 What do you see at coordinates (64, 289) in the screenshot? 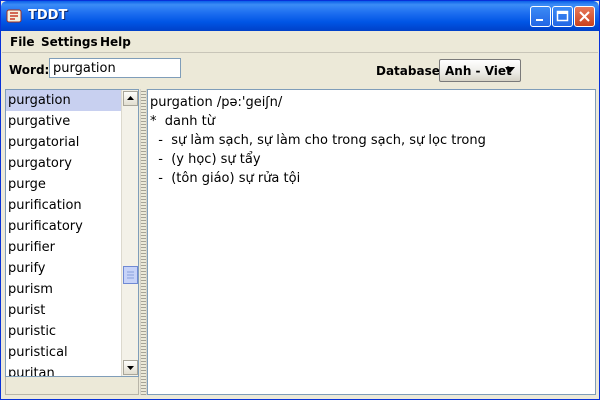
I see `word-list-item: purism` at bounding box center [64, 289].